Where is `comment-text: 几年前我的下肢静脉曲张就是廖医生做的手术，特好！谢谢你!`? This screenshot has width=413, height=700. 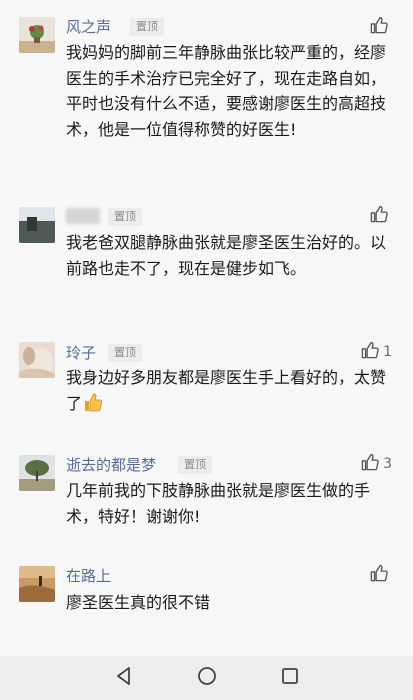 comment-text: 几年前我的下肢静脉曲张就是廖医生做的手术，特好！谢谢你! is located at coordinates (218, 503).